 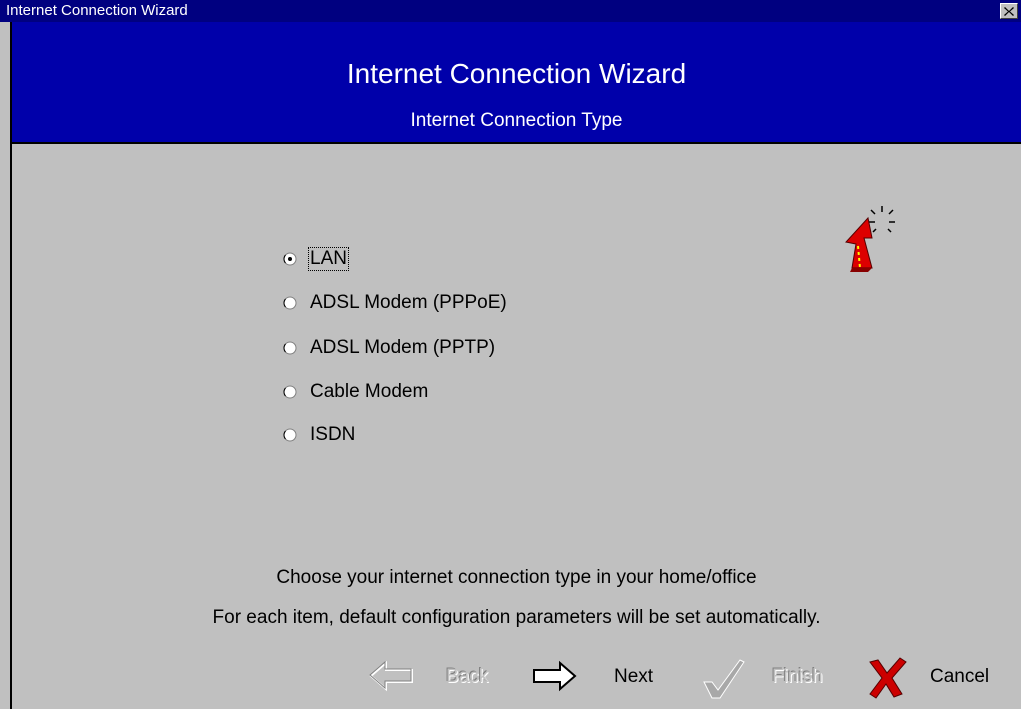 What do you see at coordinates (333, 434) in the screenshot?
I see `option-label: ISDN` at bounding box center [333, 434].